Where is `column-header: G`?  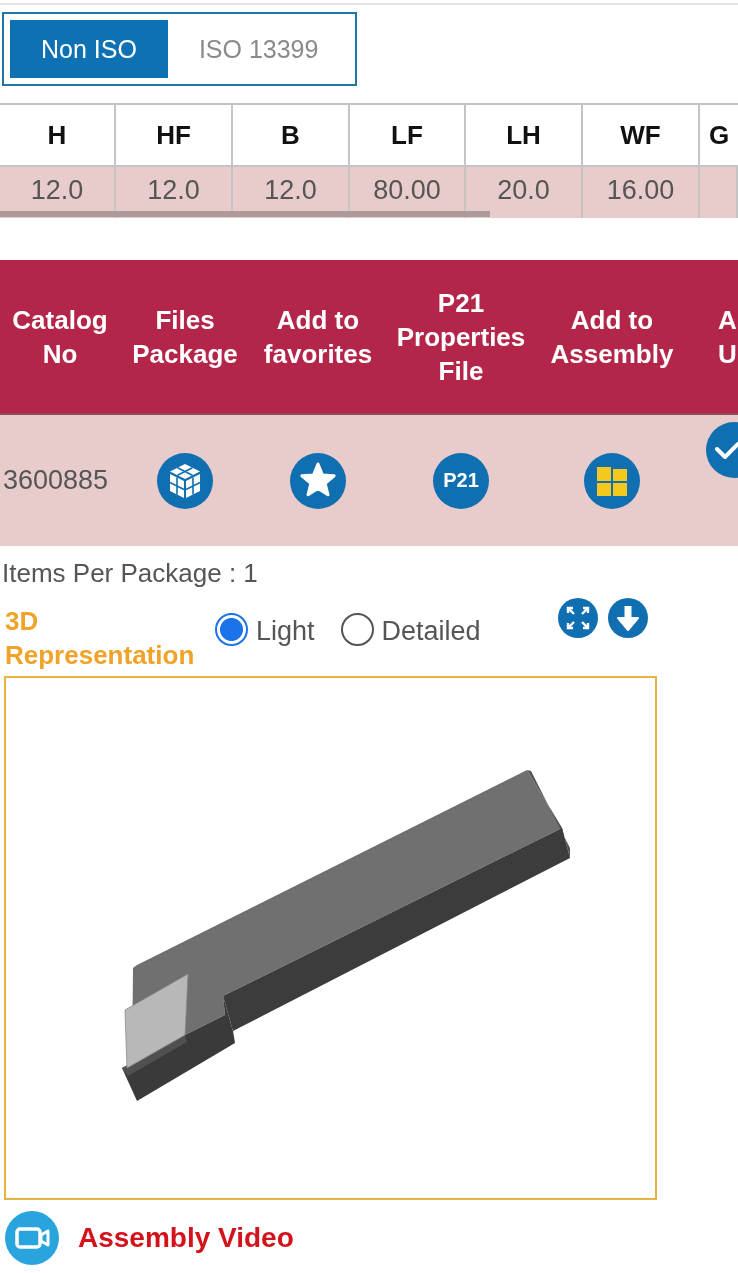
column-header: G is located at coordinates (719, 135).